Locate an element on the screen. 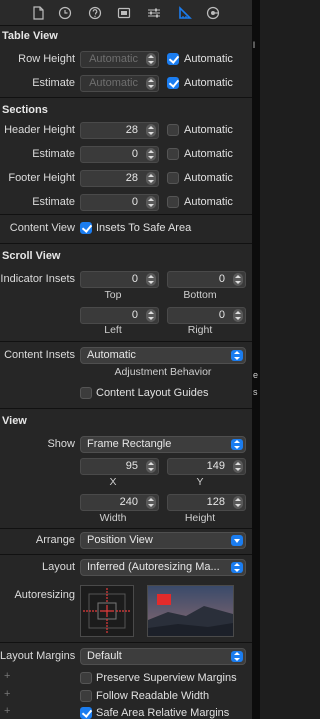  follow-readable-width-checkbox is located at coordinates (86, 696).